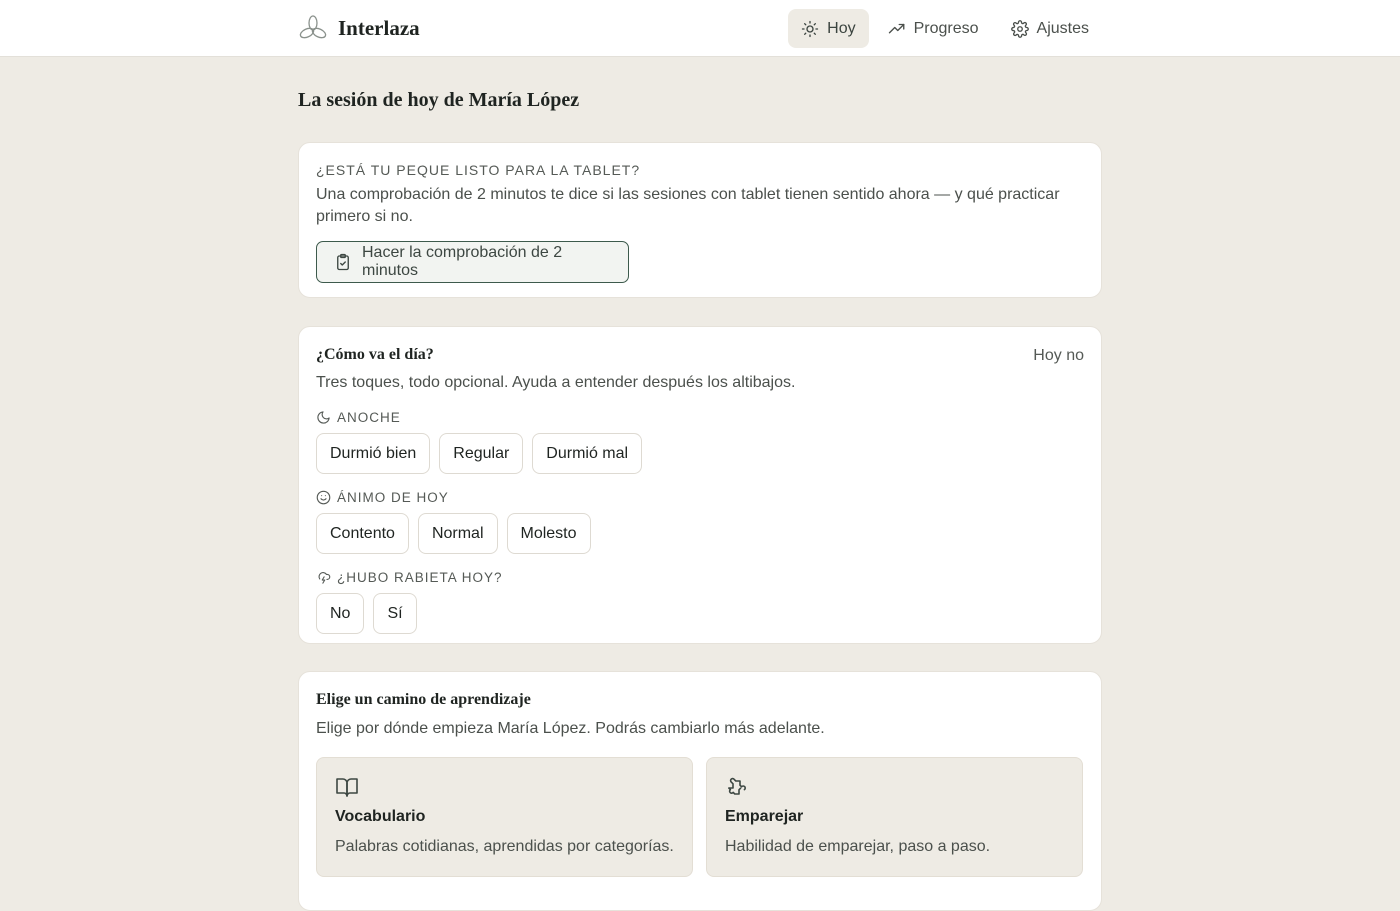 The width and height of the screenshot is (1400, 911). Describe the element at coordinates (1058, 356) in the screenshot. I see `skip-today-link: Hoy no` at that location.